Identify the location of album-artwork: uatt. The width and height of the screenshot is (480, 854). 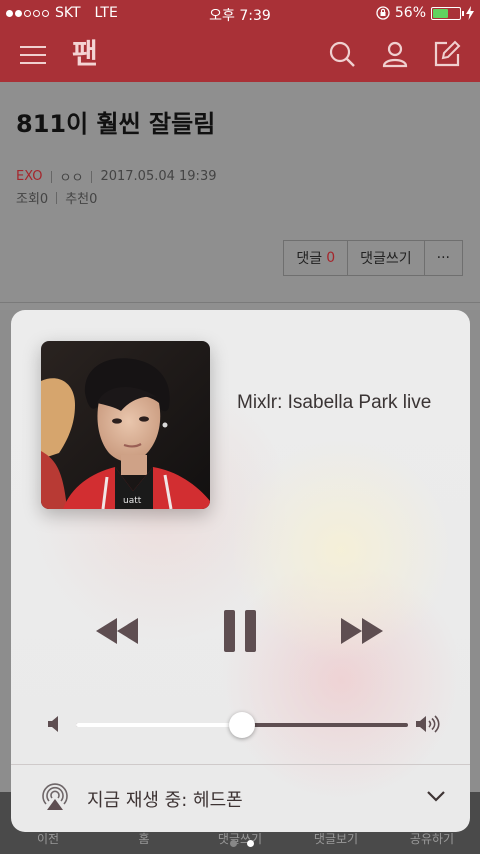
(125, 425).